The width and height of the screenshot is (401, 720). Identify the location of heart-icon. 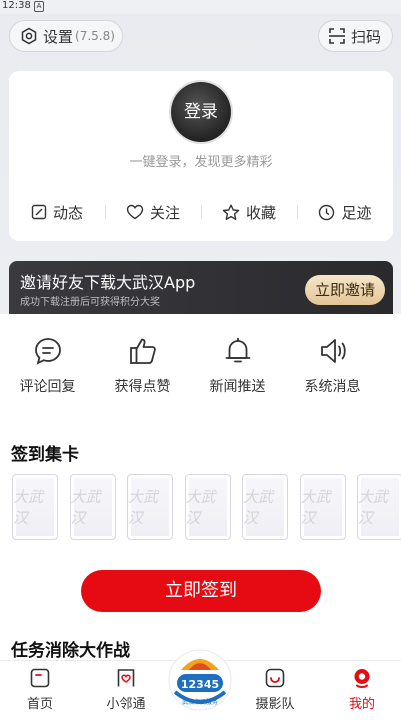
(135, 212).